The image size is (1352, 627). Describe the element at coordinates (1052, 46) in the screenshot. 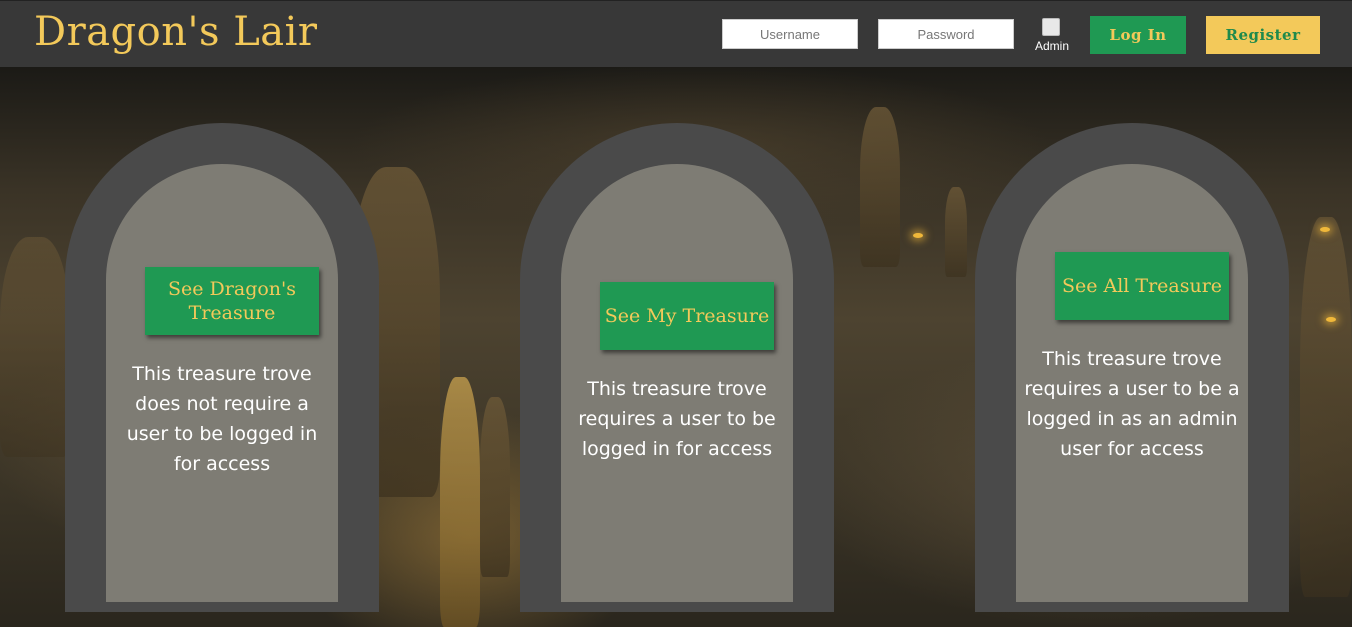

I see `admin-checkbox-label: Admin` at that location.